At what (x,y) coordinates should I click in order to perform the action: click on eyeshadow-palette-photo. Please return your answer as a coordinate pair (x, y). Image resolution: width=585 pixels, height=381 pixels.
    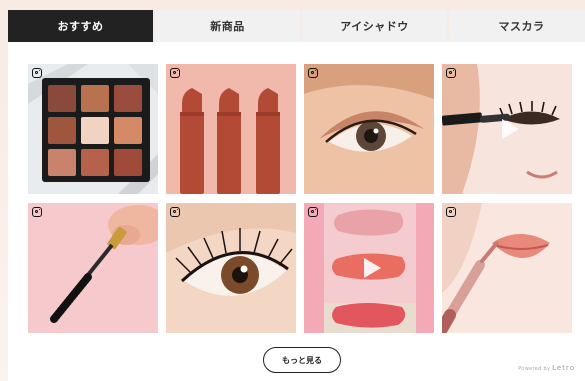
    Looking at the image, I should click on (93, 129).